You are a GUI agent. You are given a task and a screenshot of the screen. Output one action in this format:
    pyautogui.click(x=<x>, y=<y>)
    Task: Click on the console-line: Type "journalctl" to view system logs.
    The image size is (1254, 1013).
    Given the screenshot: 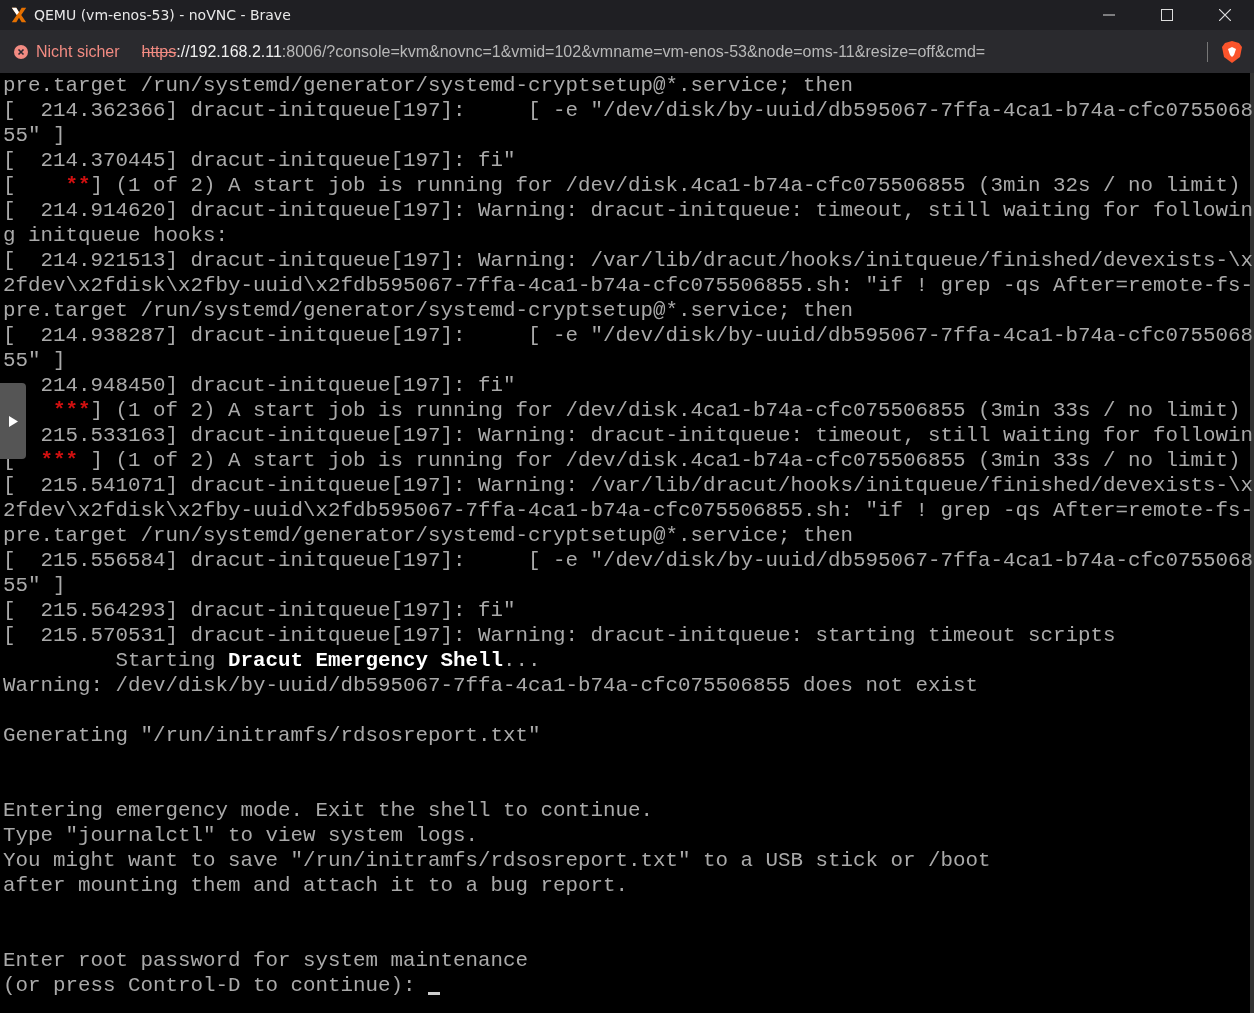 What is the action you would take?
    pyautogui.click(x=240, y=835)
    